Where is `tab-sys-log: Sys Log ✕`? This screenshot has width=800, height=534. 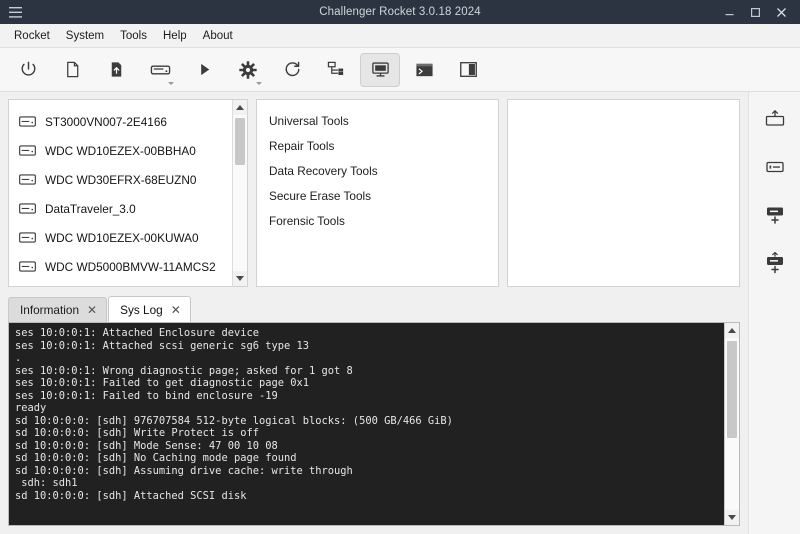
tab-sys-log: Sys Log ✕ is located at coordinates (149, 309).